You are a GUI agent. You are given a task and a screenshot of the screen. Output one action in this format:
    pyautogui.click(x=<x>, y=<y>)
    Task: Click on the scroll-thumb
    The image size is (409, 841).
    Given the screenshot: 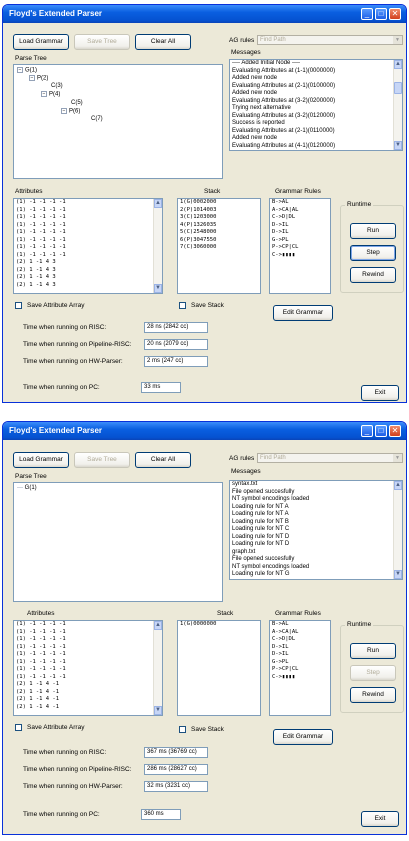 What is the action you would take?
    pyautogui.click(x=398, y=88)
    